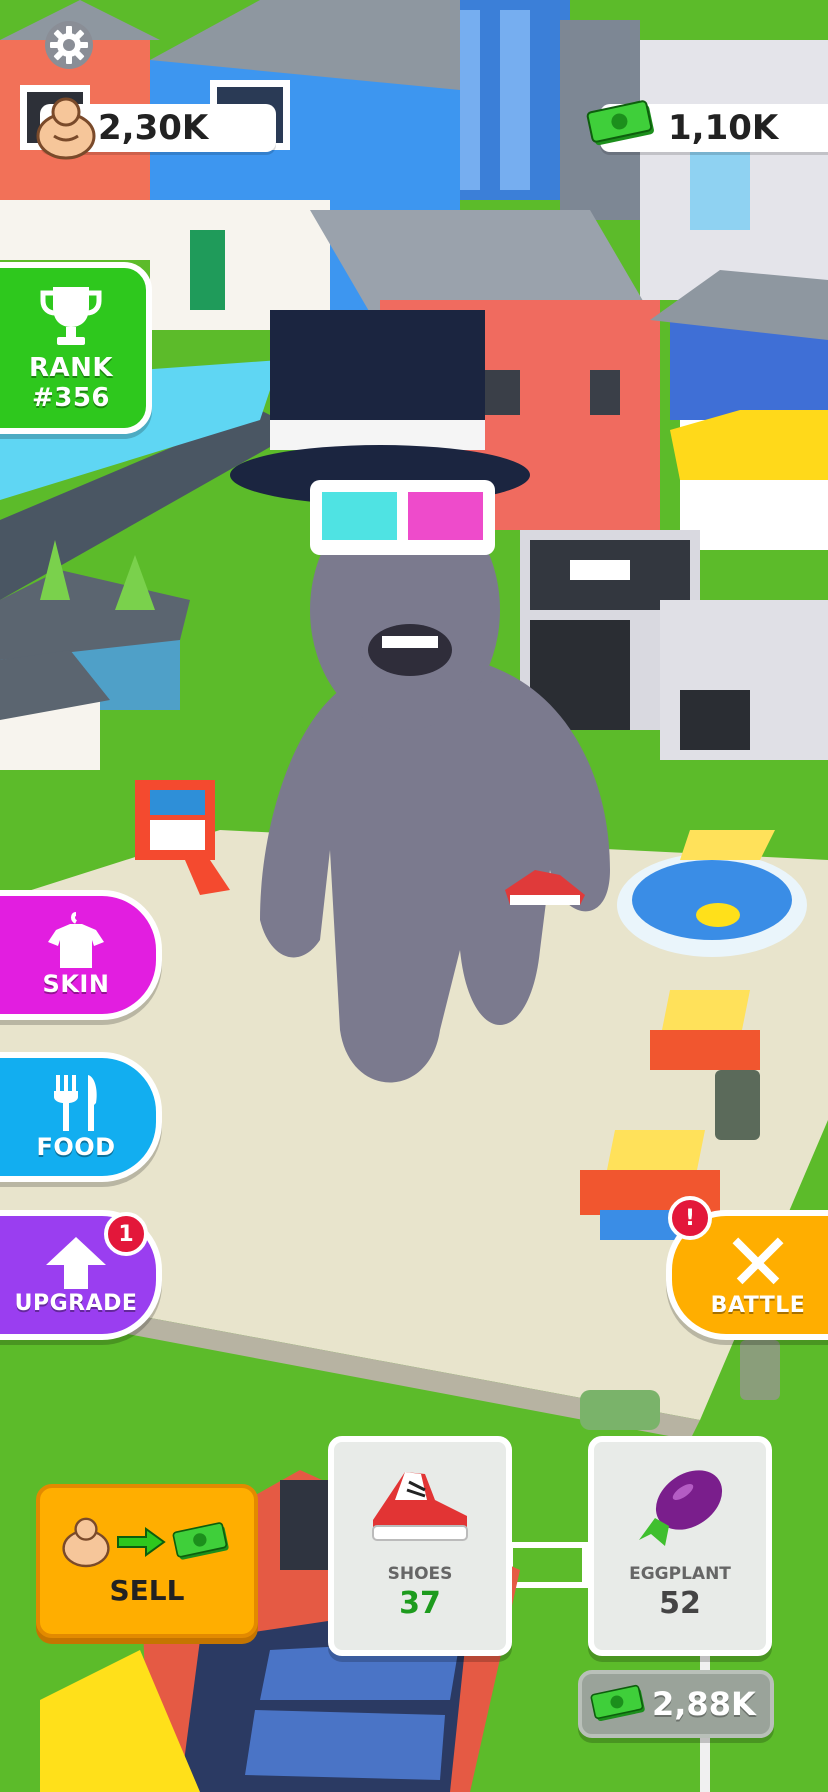 Image resolution: width=828 pixels, height=1792 pixels. Describe the element at coordinates (76, 1147) in the screenshot. I see `food-label: FOOD` at that location.